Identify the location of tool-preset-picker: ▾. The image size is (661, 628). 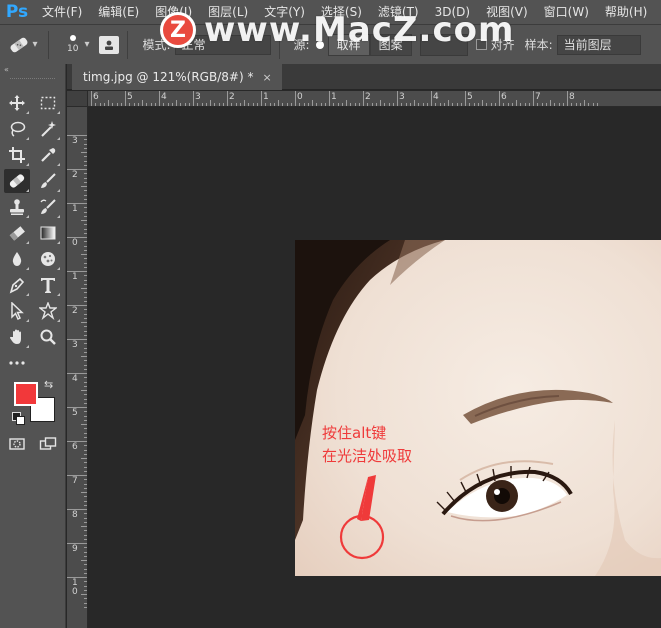
(23, 45).